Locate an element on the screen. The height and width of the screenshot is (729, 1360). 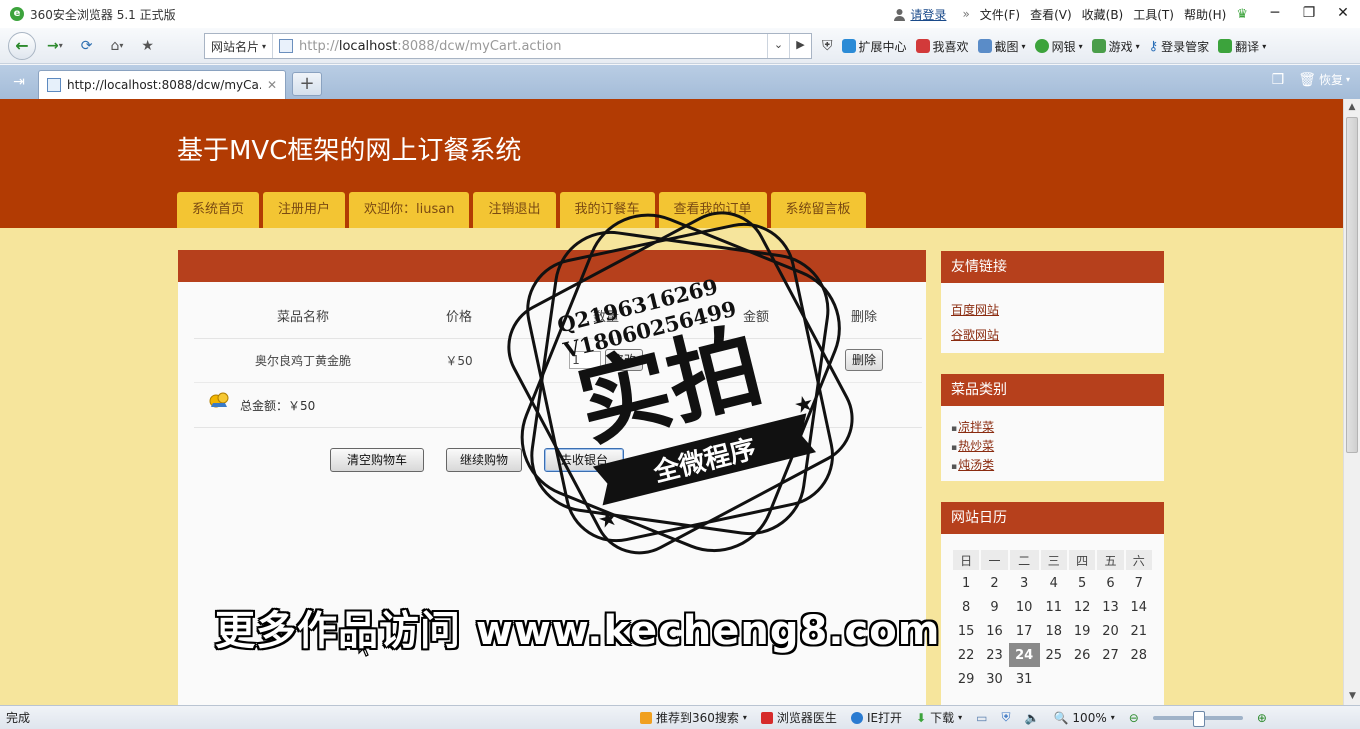
close-window-button: ✕ is located at coordinates (1343, 14).